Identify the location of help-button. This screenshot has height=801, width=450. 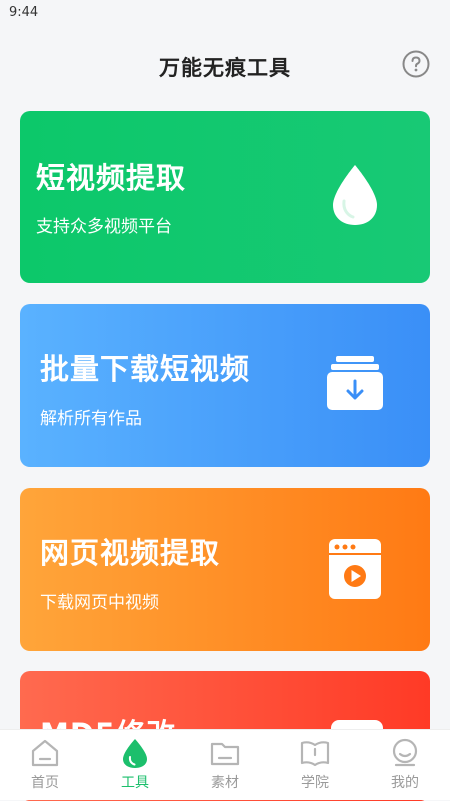
(416, 64).